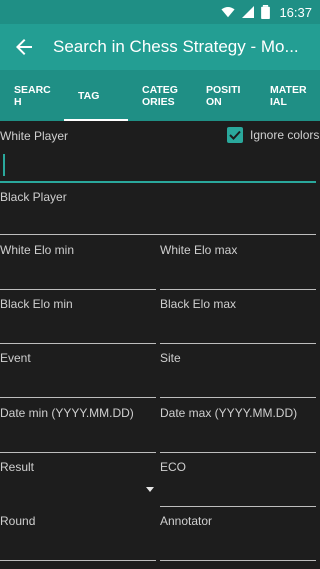 Image resolution: width=320 pixels, height=569 pixels. I want to click on white-elo-min-underline, so click(78, 289).